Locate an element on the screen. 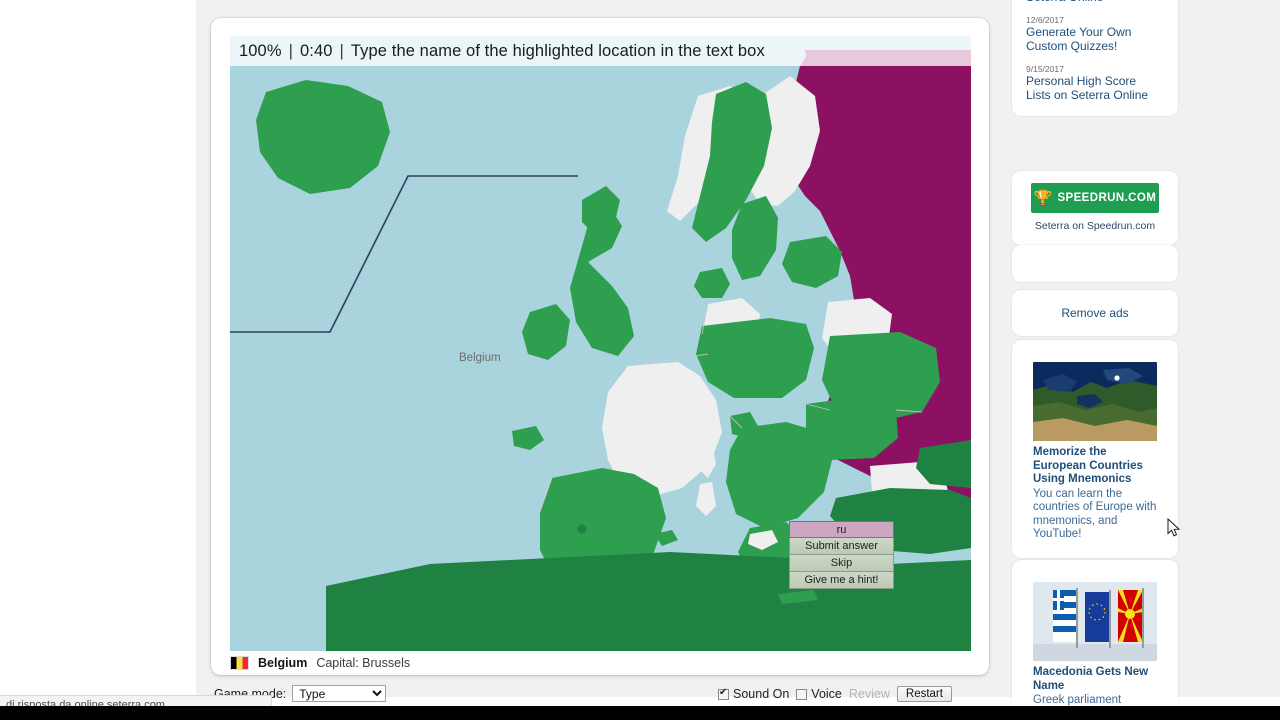 Image resolution: width=1280 pixels, height=720 pixels. restart-button: Restart is located at coordinates (924, 694).